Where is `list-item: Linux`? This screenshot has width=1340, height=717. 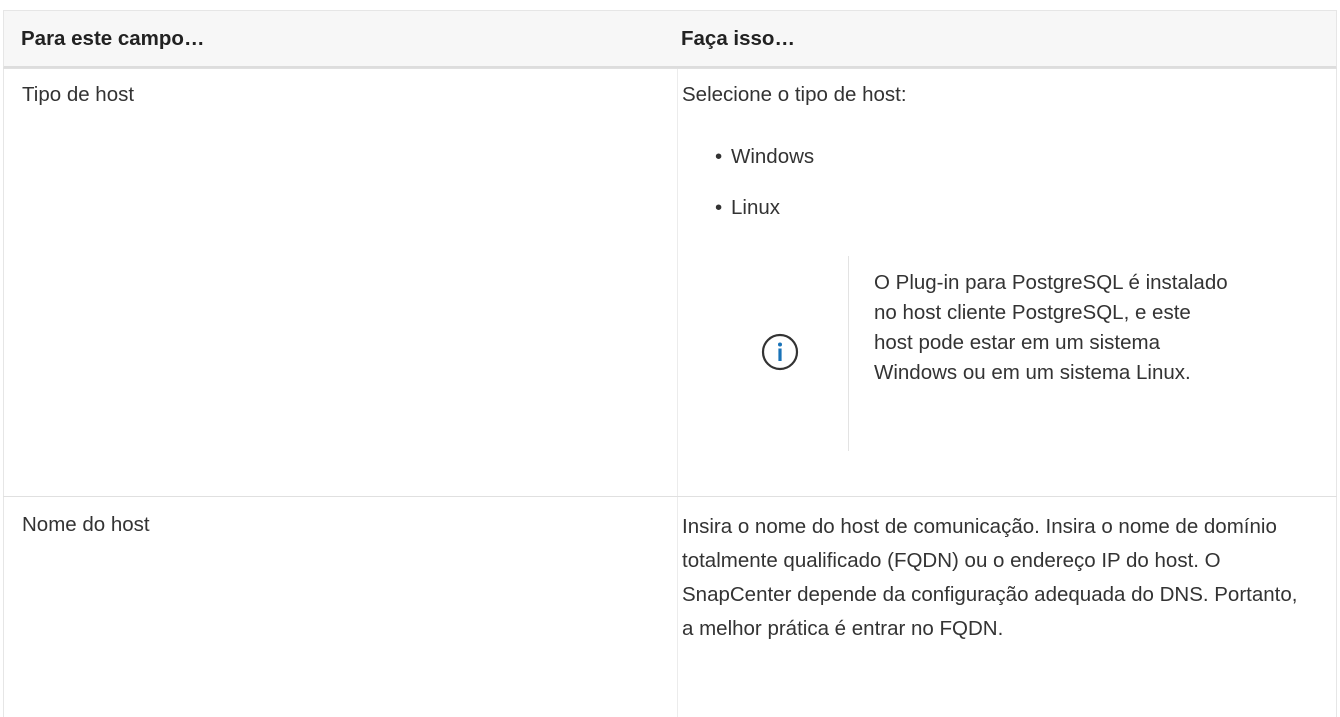
list-item: Linux is located at coordinates (764, 218).